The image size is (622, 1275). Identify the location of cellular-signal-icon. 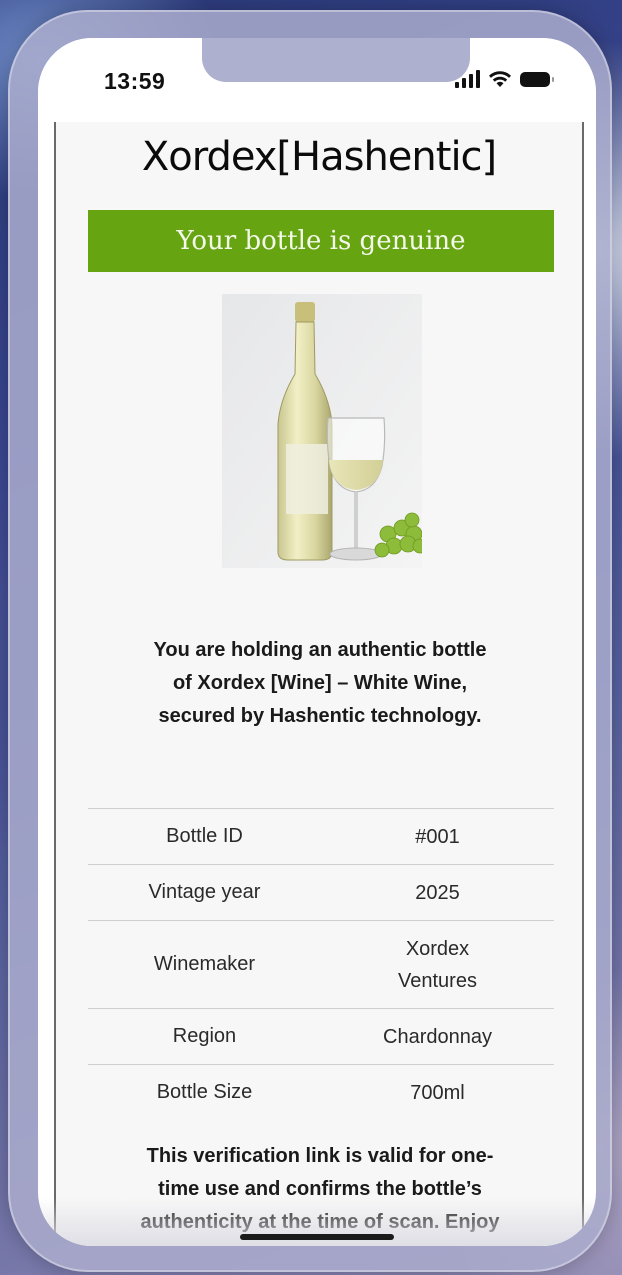
(467, 79).